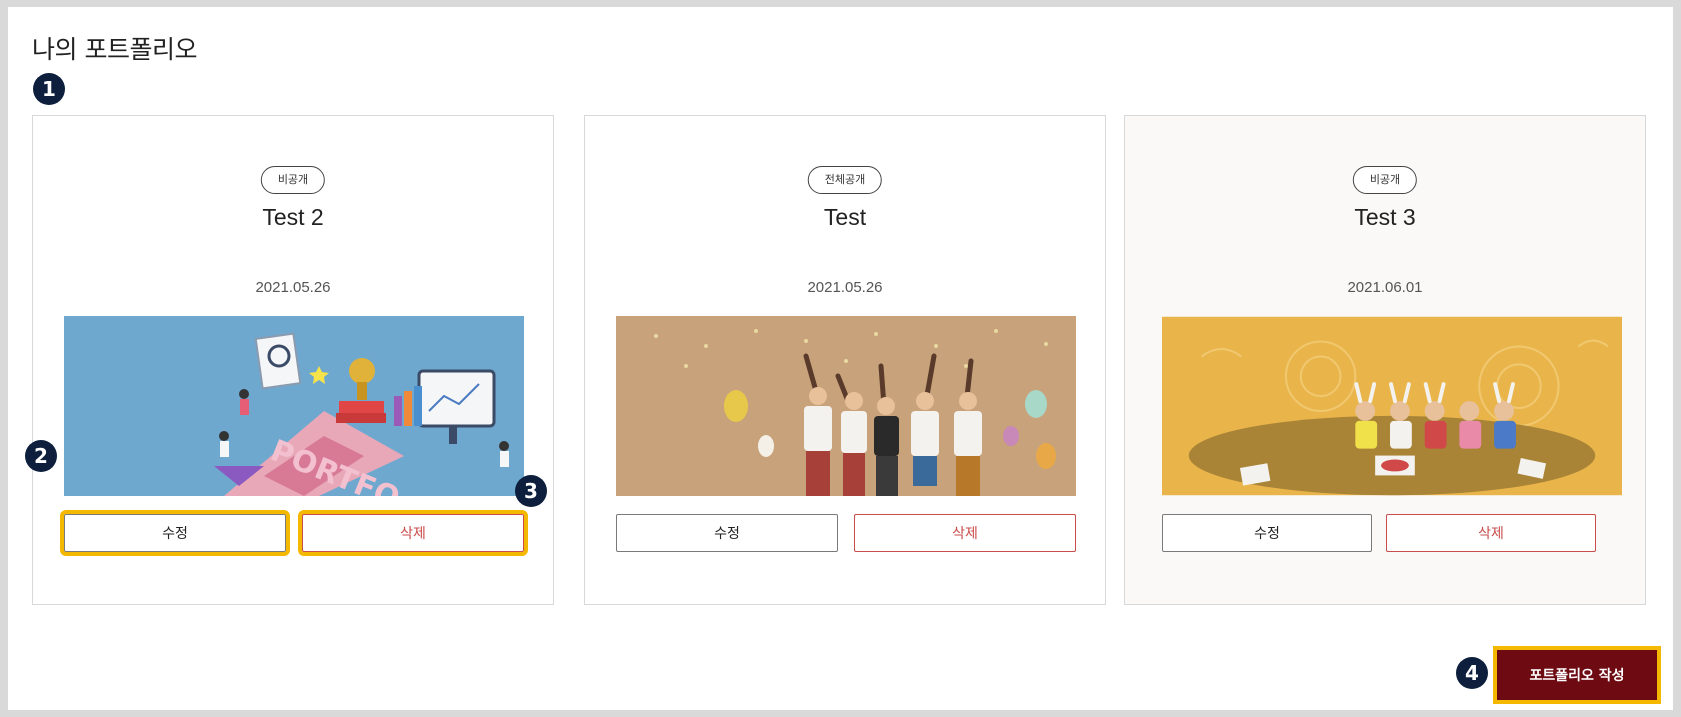 The height and width of the screenshot is (717, 1681). What do you see at coordinates (1472, 673) in the screenshot?
I see `step-marker-4: 4` at bounding box center [1472, 673].